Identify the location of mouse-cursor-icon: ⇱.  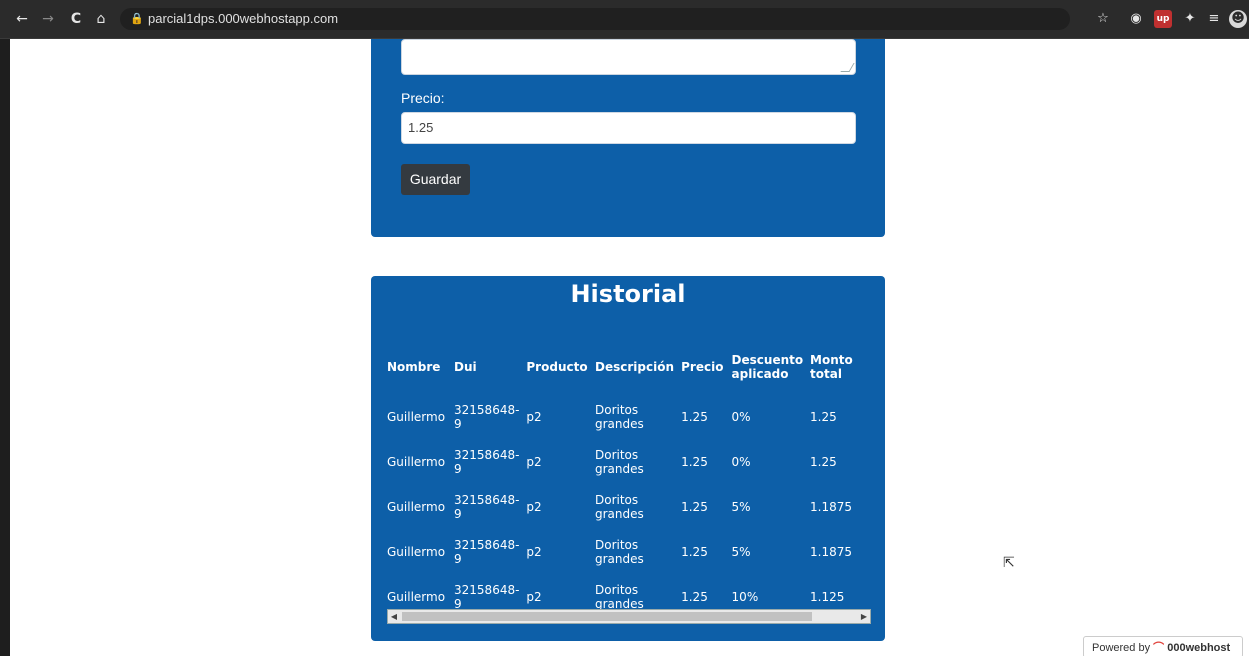
(1009, 563).